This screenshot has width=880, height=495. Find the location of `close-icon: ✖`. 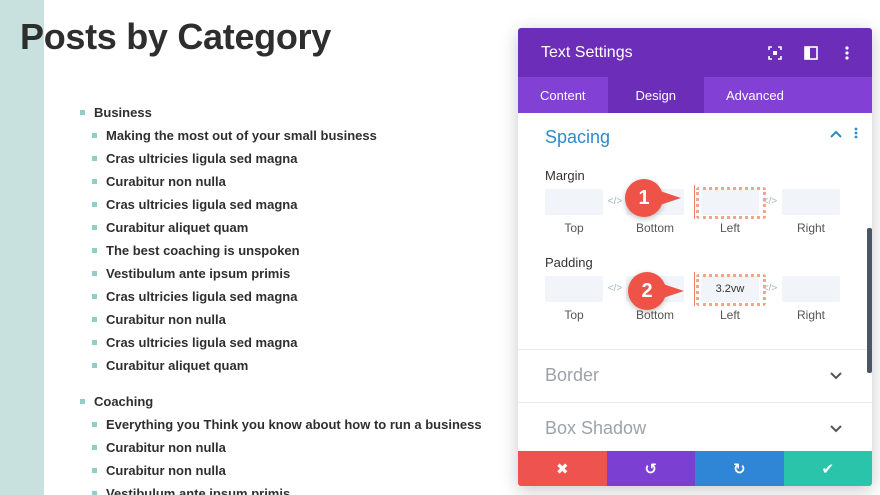

close-icon: ✖ is located at coordinates (562, 469).